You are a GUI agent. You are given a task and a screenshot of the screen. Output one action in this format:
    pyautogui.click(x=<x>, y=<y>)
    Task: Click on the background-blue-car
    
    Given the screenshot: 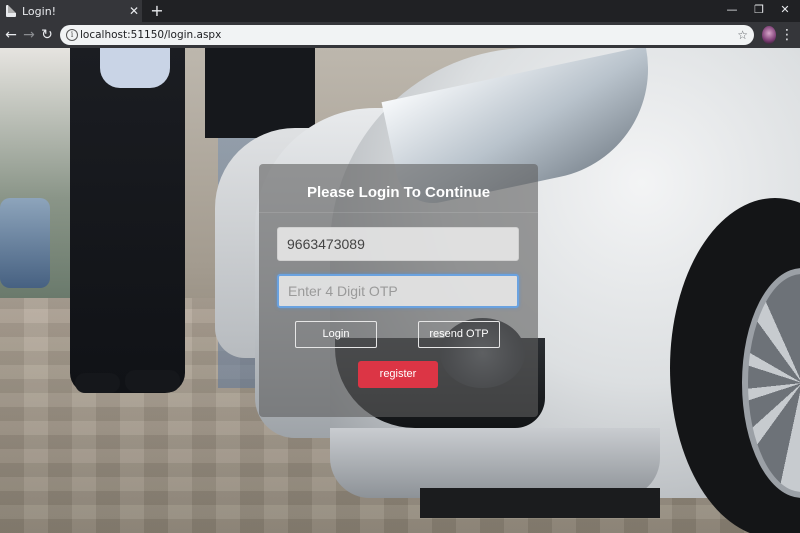 What is the action you would take?
    pyautogui.click(x=25, y=243)
    